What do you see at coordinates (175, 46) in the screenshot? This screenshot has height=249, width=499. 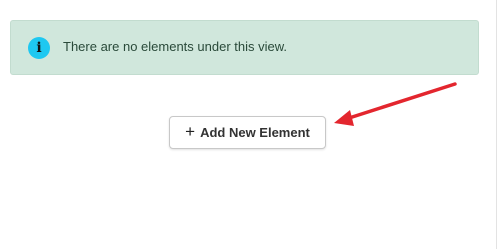 I see `alert-message: There are no elements under this view.` at bounding box center [175, 46].